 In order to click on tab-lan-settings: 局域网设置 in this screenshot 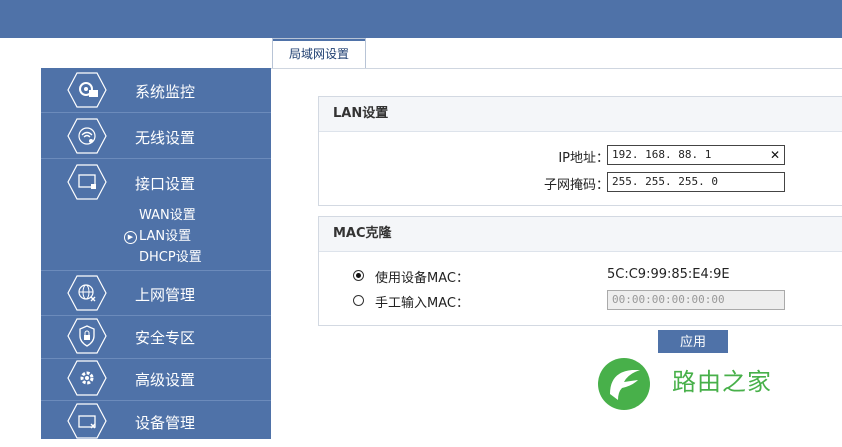, I will do `click(319, 53)`.